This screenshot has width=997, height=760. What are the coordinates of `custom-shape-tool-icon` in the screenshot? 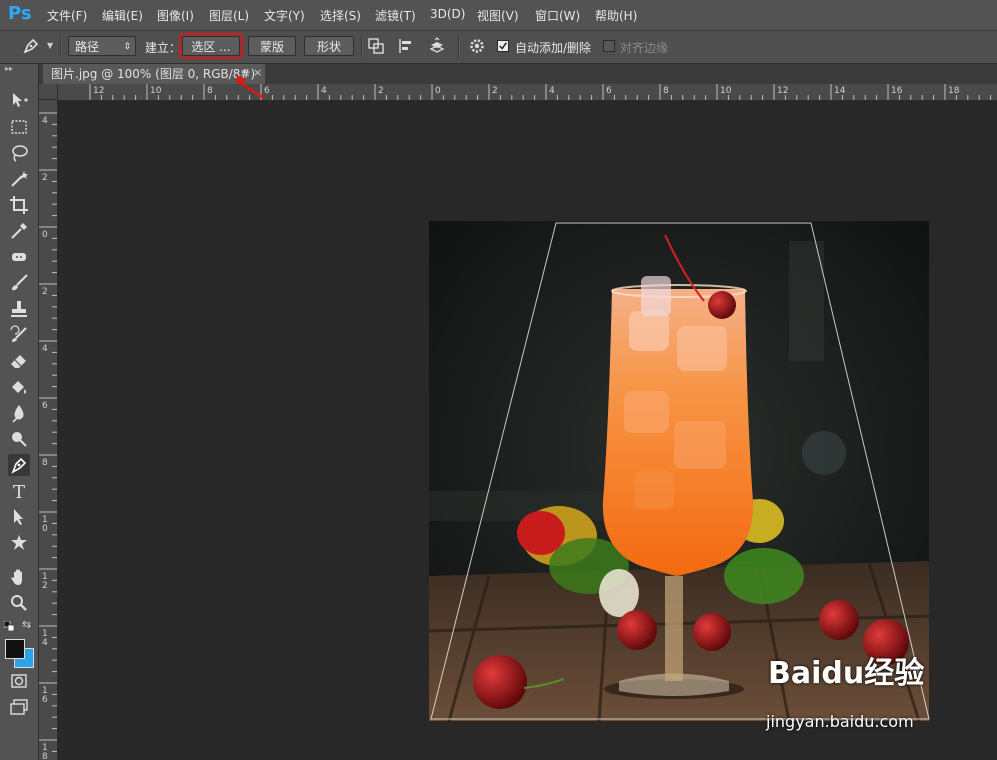 It's located at (19, 543).